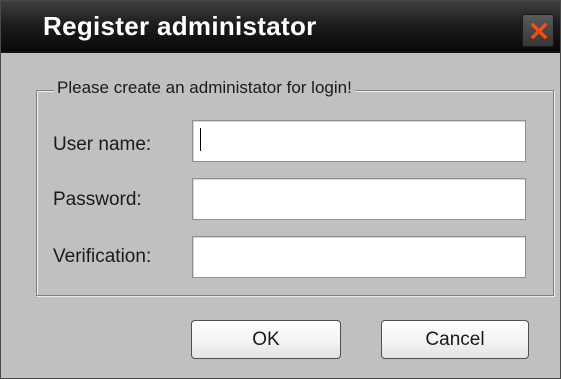 The image size is (561, 379). What do you see at coordinates (200, 139) in the screenshot?
I see `text-caret` at bounding box center [200, 139].